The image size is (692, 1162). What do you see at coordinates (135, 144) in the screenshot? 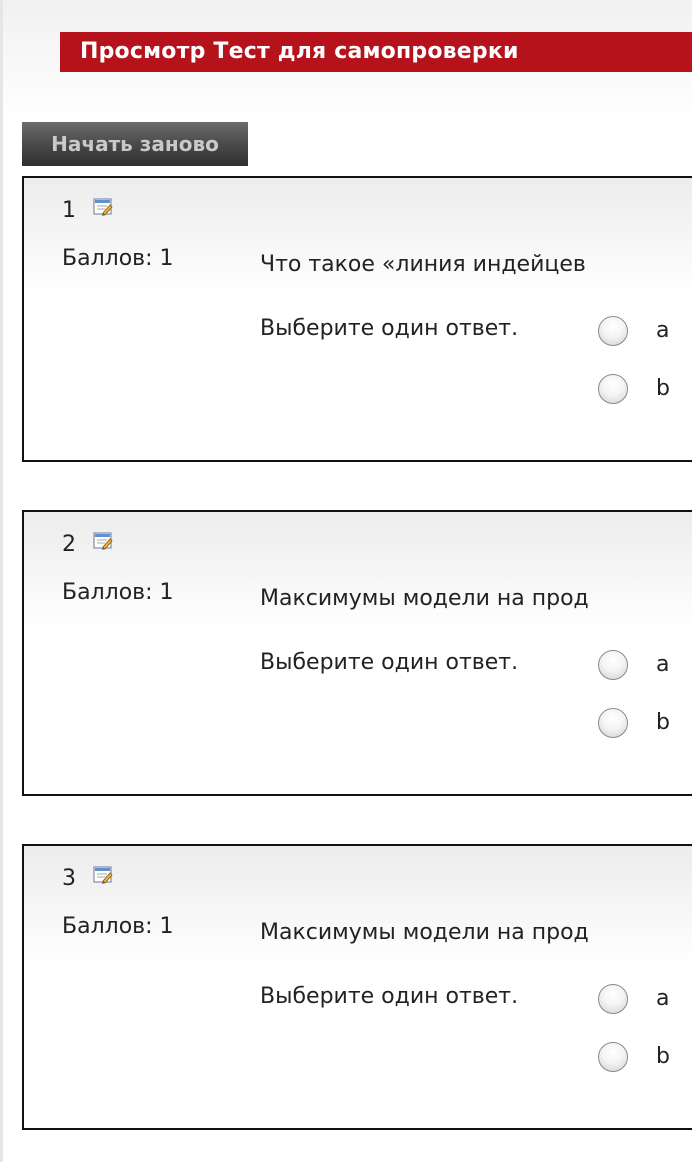
I see `restart-button: Начать заново` at bounding box center [135, 144].